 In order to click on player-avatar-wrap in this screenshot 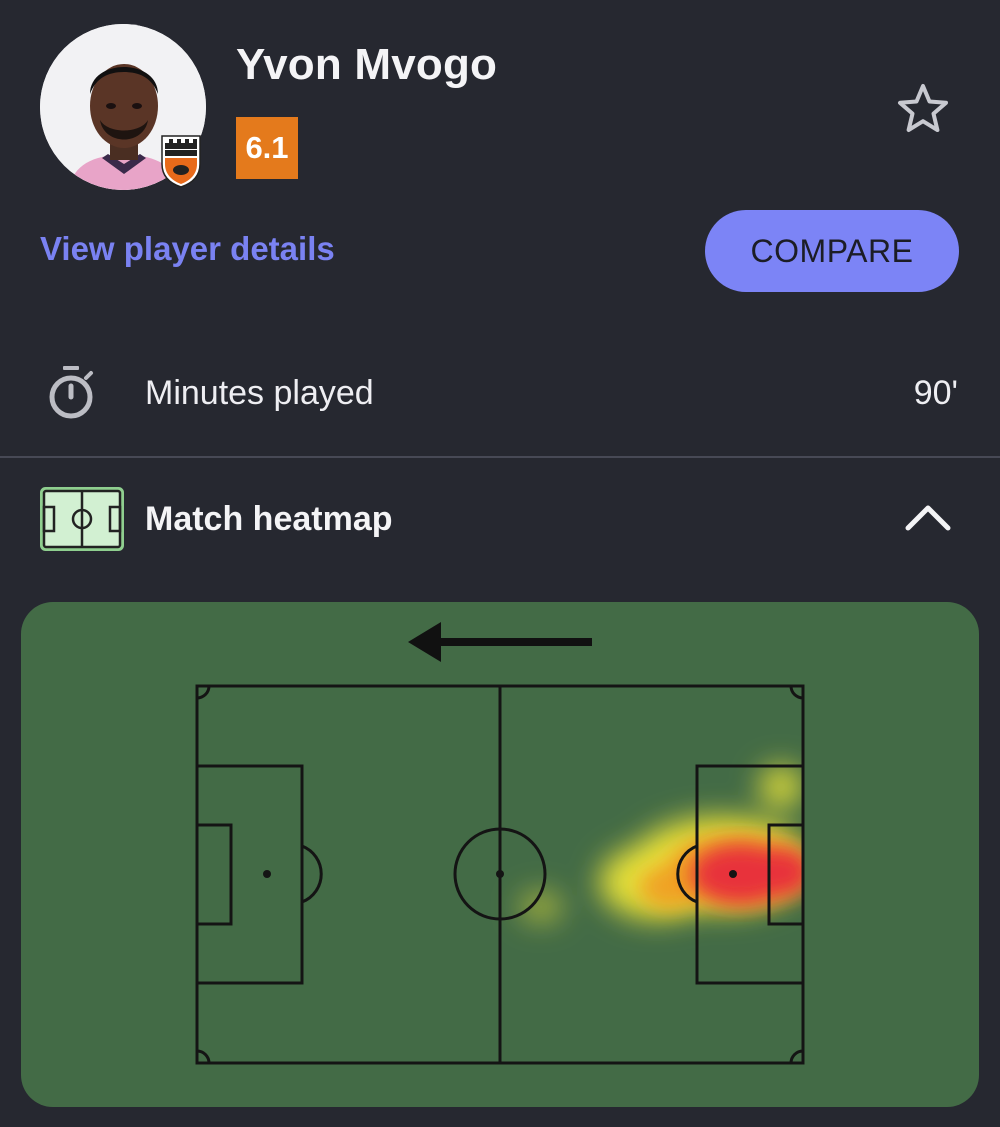, I will do `click(123, 107)`.